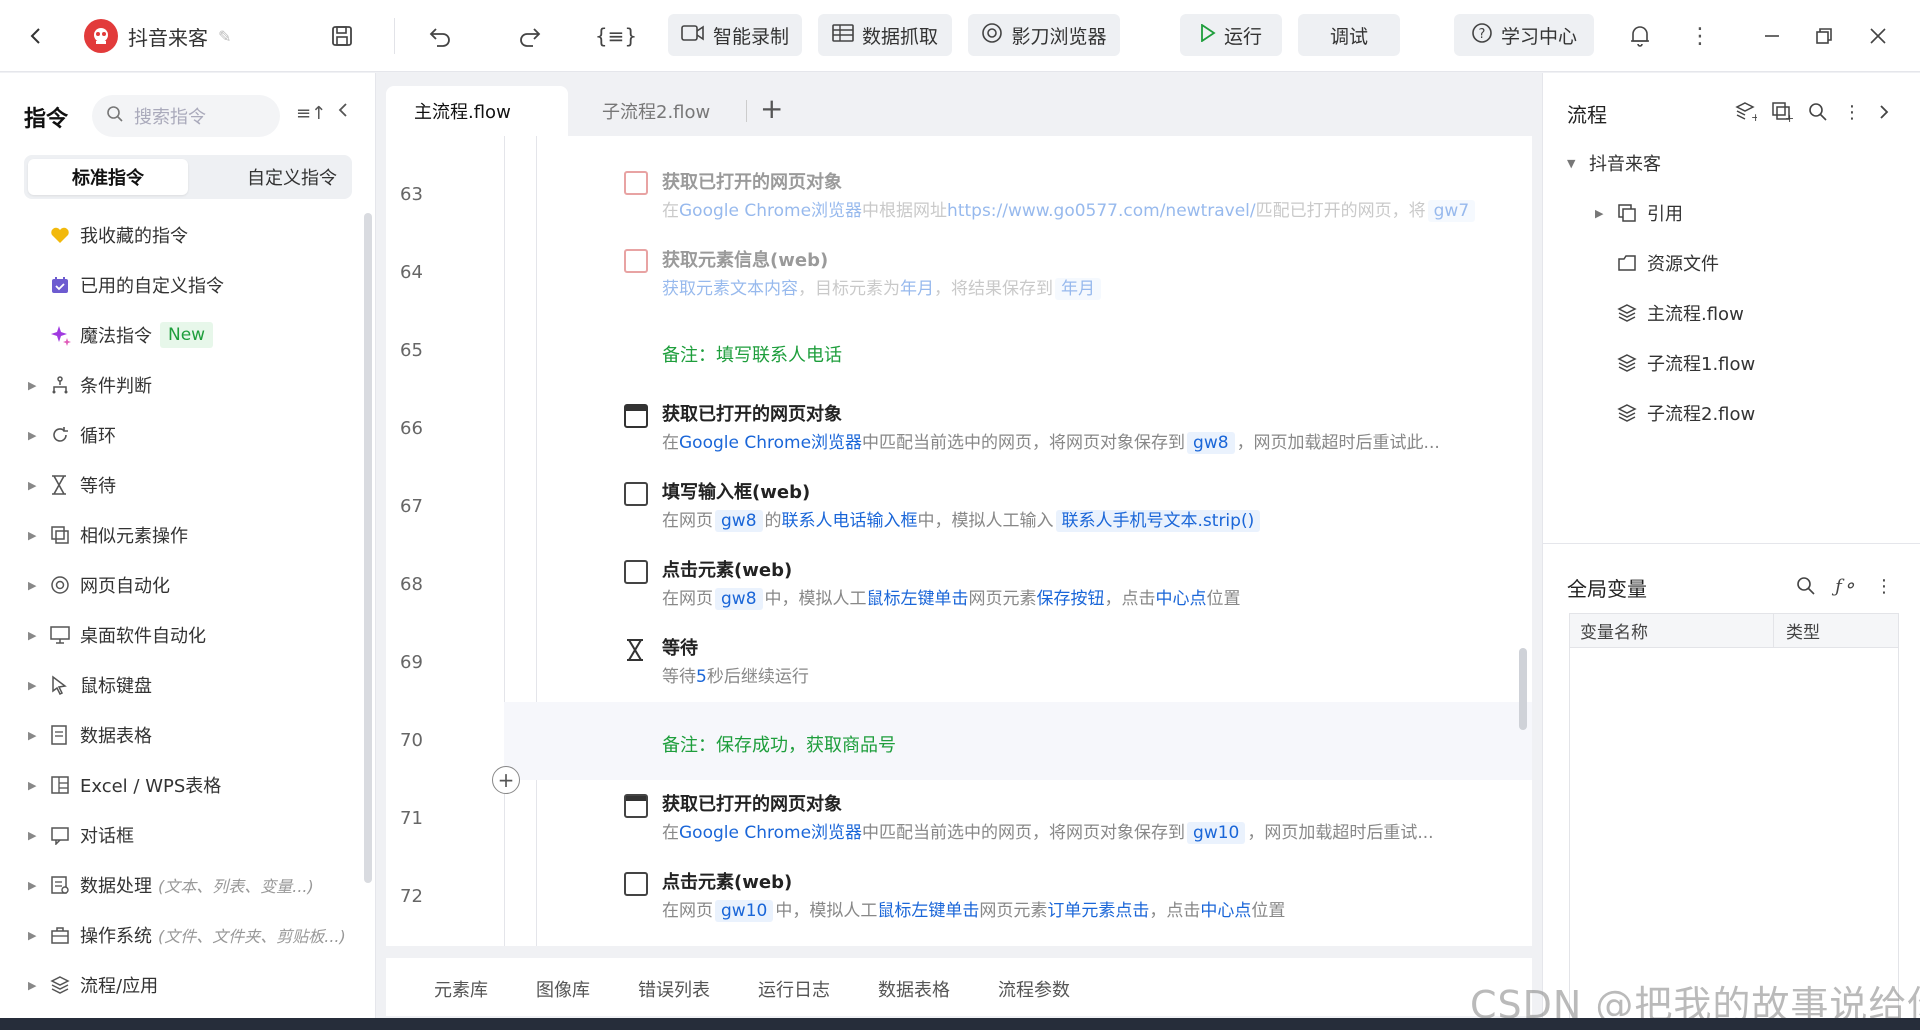 The height and width of the screenshot is (1030, 1920). What do you see at coordinates (36, 36) in the screenshot?
I see `back-icon` at bounding box center [36, 36].